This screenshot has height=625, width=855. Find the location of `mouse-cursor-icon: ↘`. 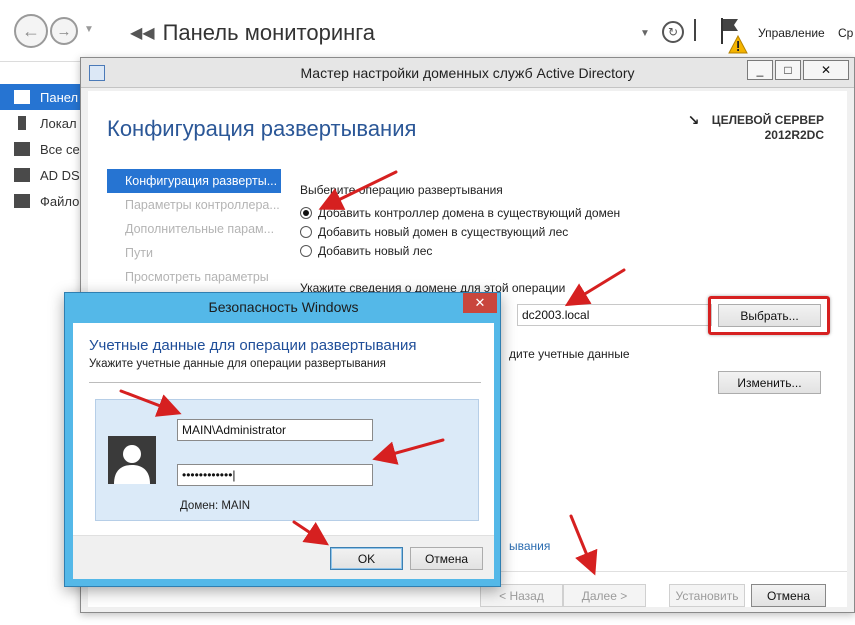

mouse-cursor-icon: ↘ is located at coordinates (693, 120).